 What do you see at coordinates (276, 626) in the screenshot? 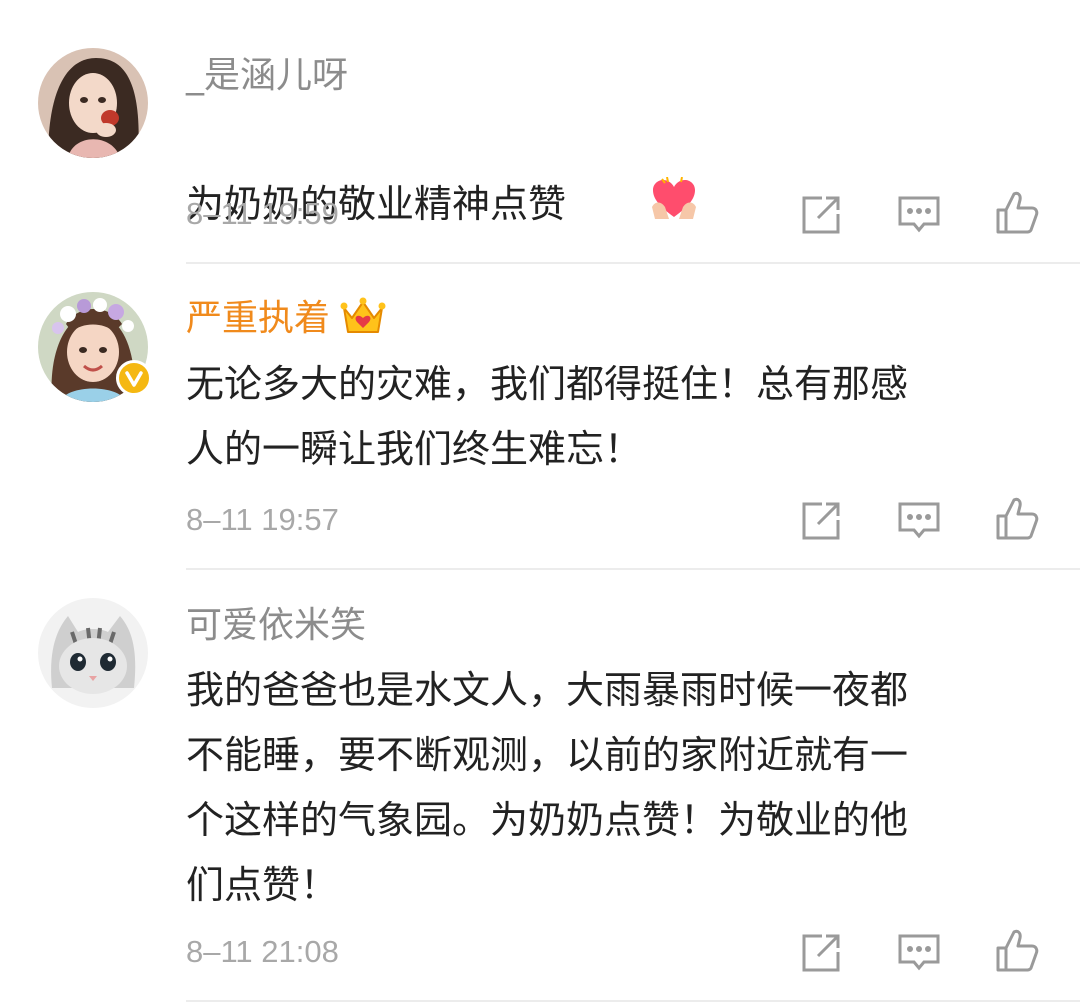
I see `username: 可爱依米笑` at bounding box center [276, 626].